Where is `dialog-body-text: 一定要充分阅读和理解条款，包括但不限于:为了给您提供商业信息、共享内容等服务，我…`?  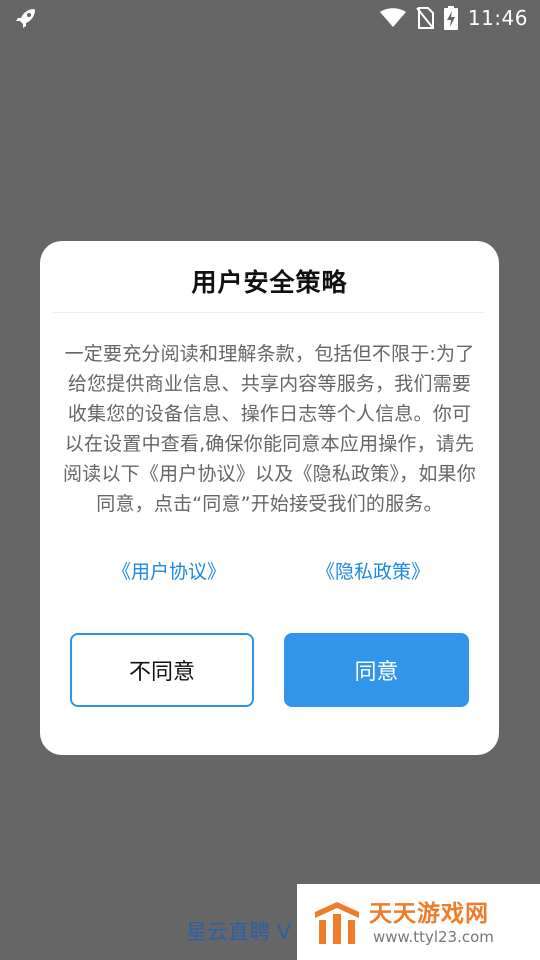 dialog-body-text: 一定要充分阅读和理解条款，包括但不限于:为了给您提供商业信息、共享内容等服务，我… is located at coordinates (269, 429).